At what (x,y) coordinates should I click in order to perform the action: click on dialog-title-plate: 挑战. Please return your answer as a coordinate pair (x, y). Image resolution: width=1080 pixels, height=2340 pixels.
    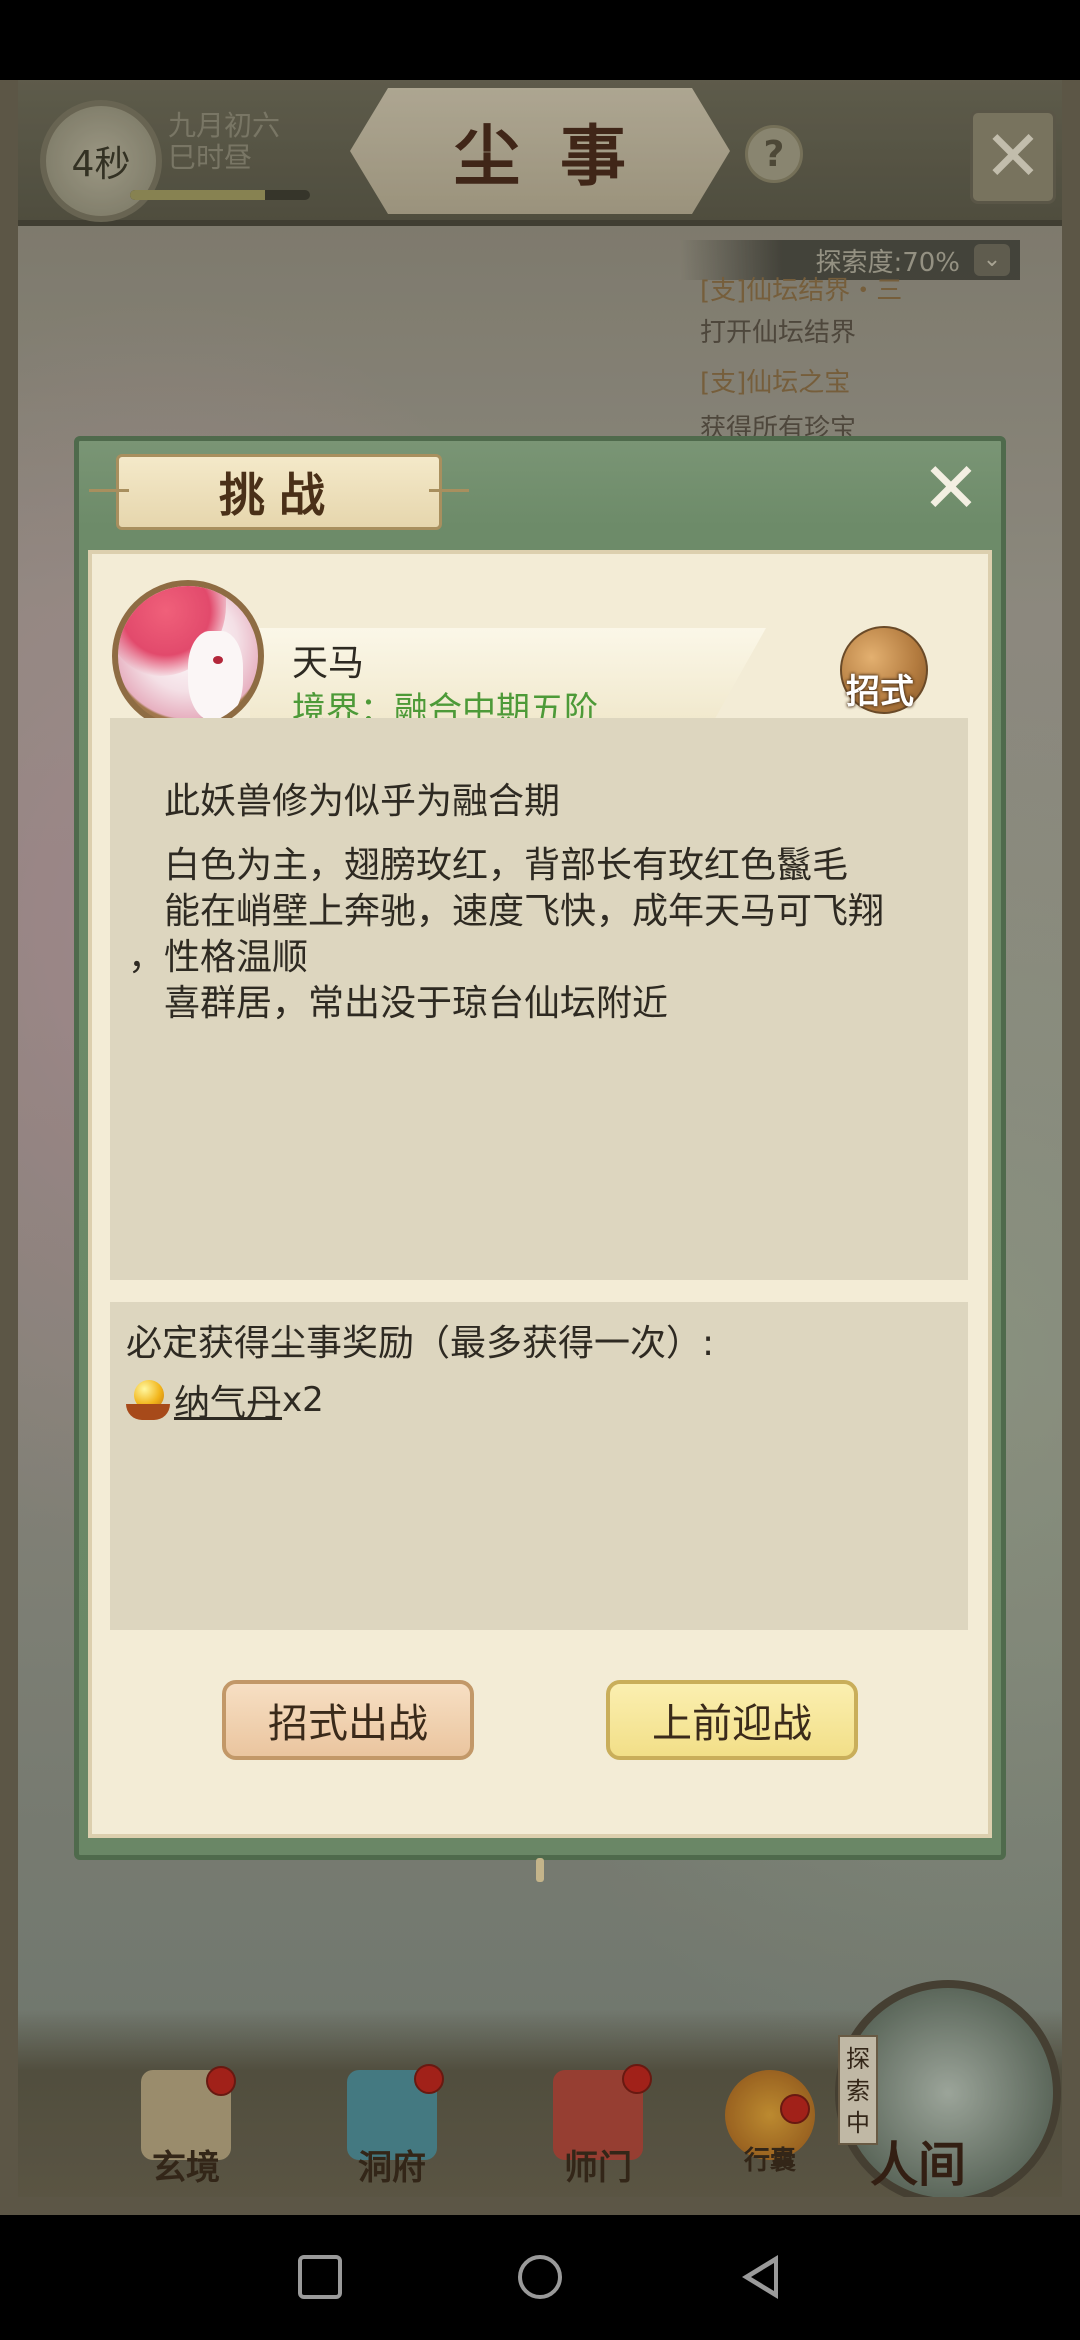
    Looking at the image, I should click on (279, 492).